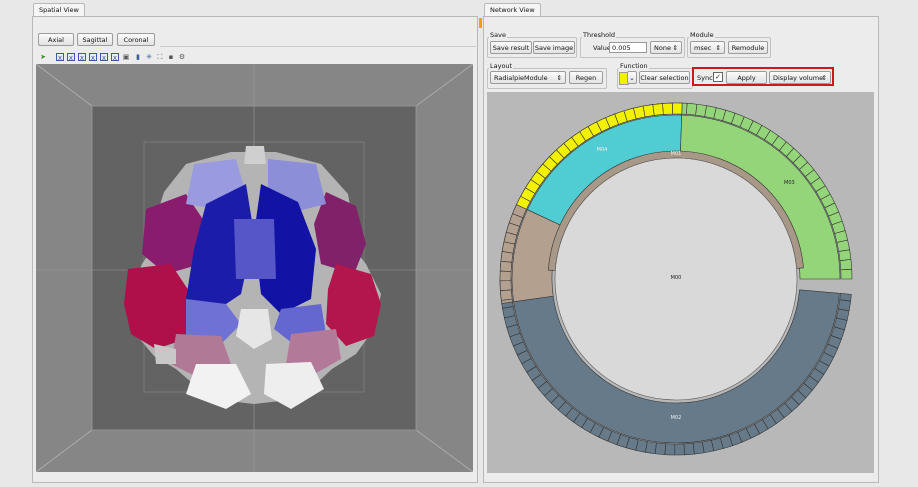 This screenshot has width=918, height=487. I want to click on layout-group-title: Layout, so click(501, 66).